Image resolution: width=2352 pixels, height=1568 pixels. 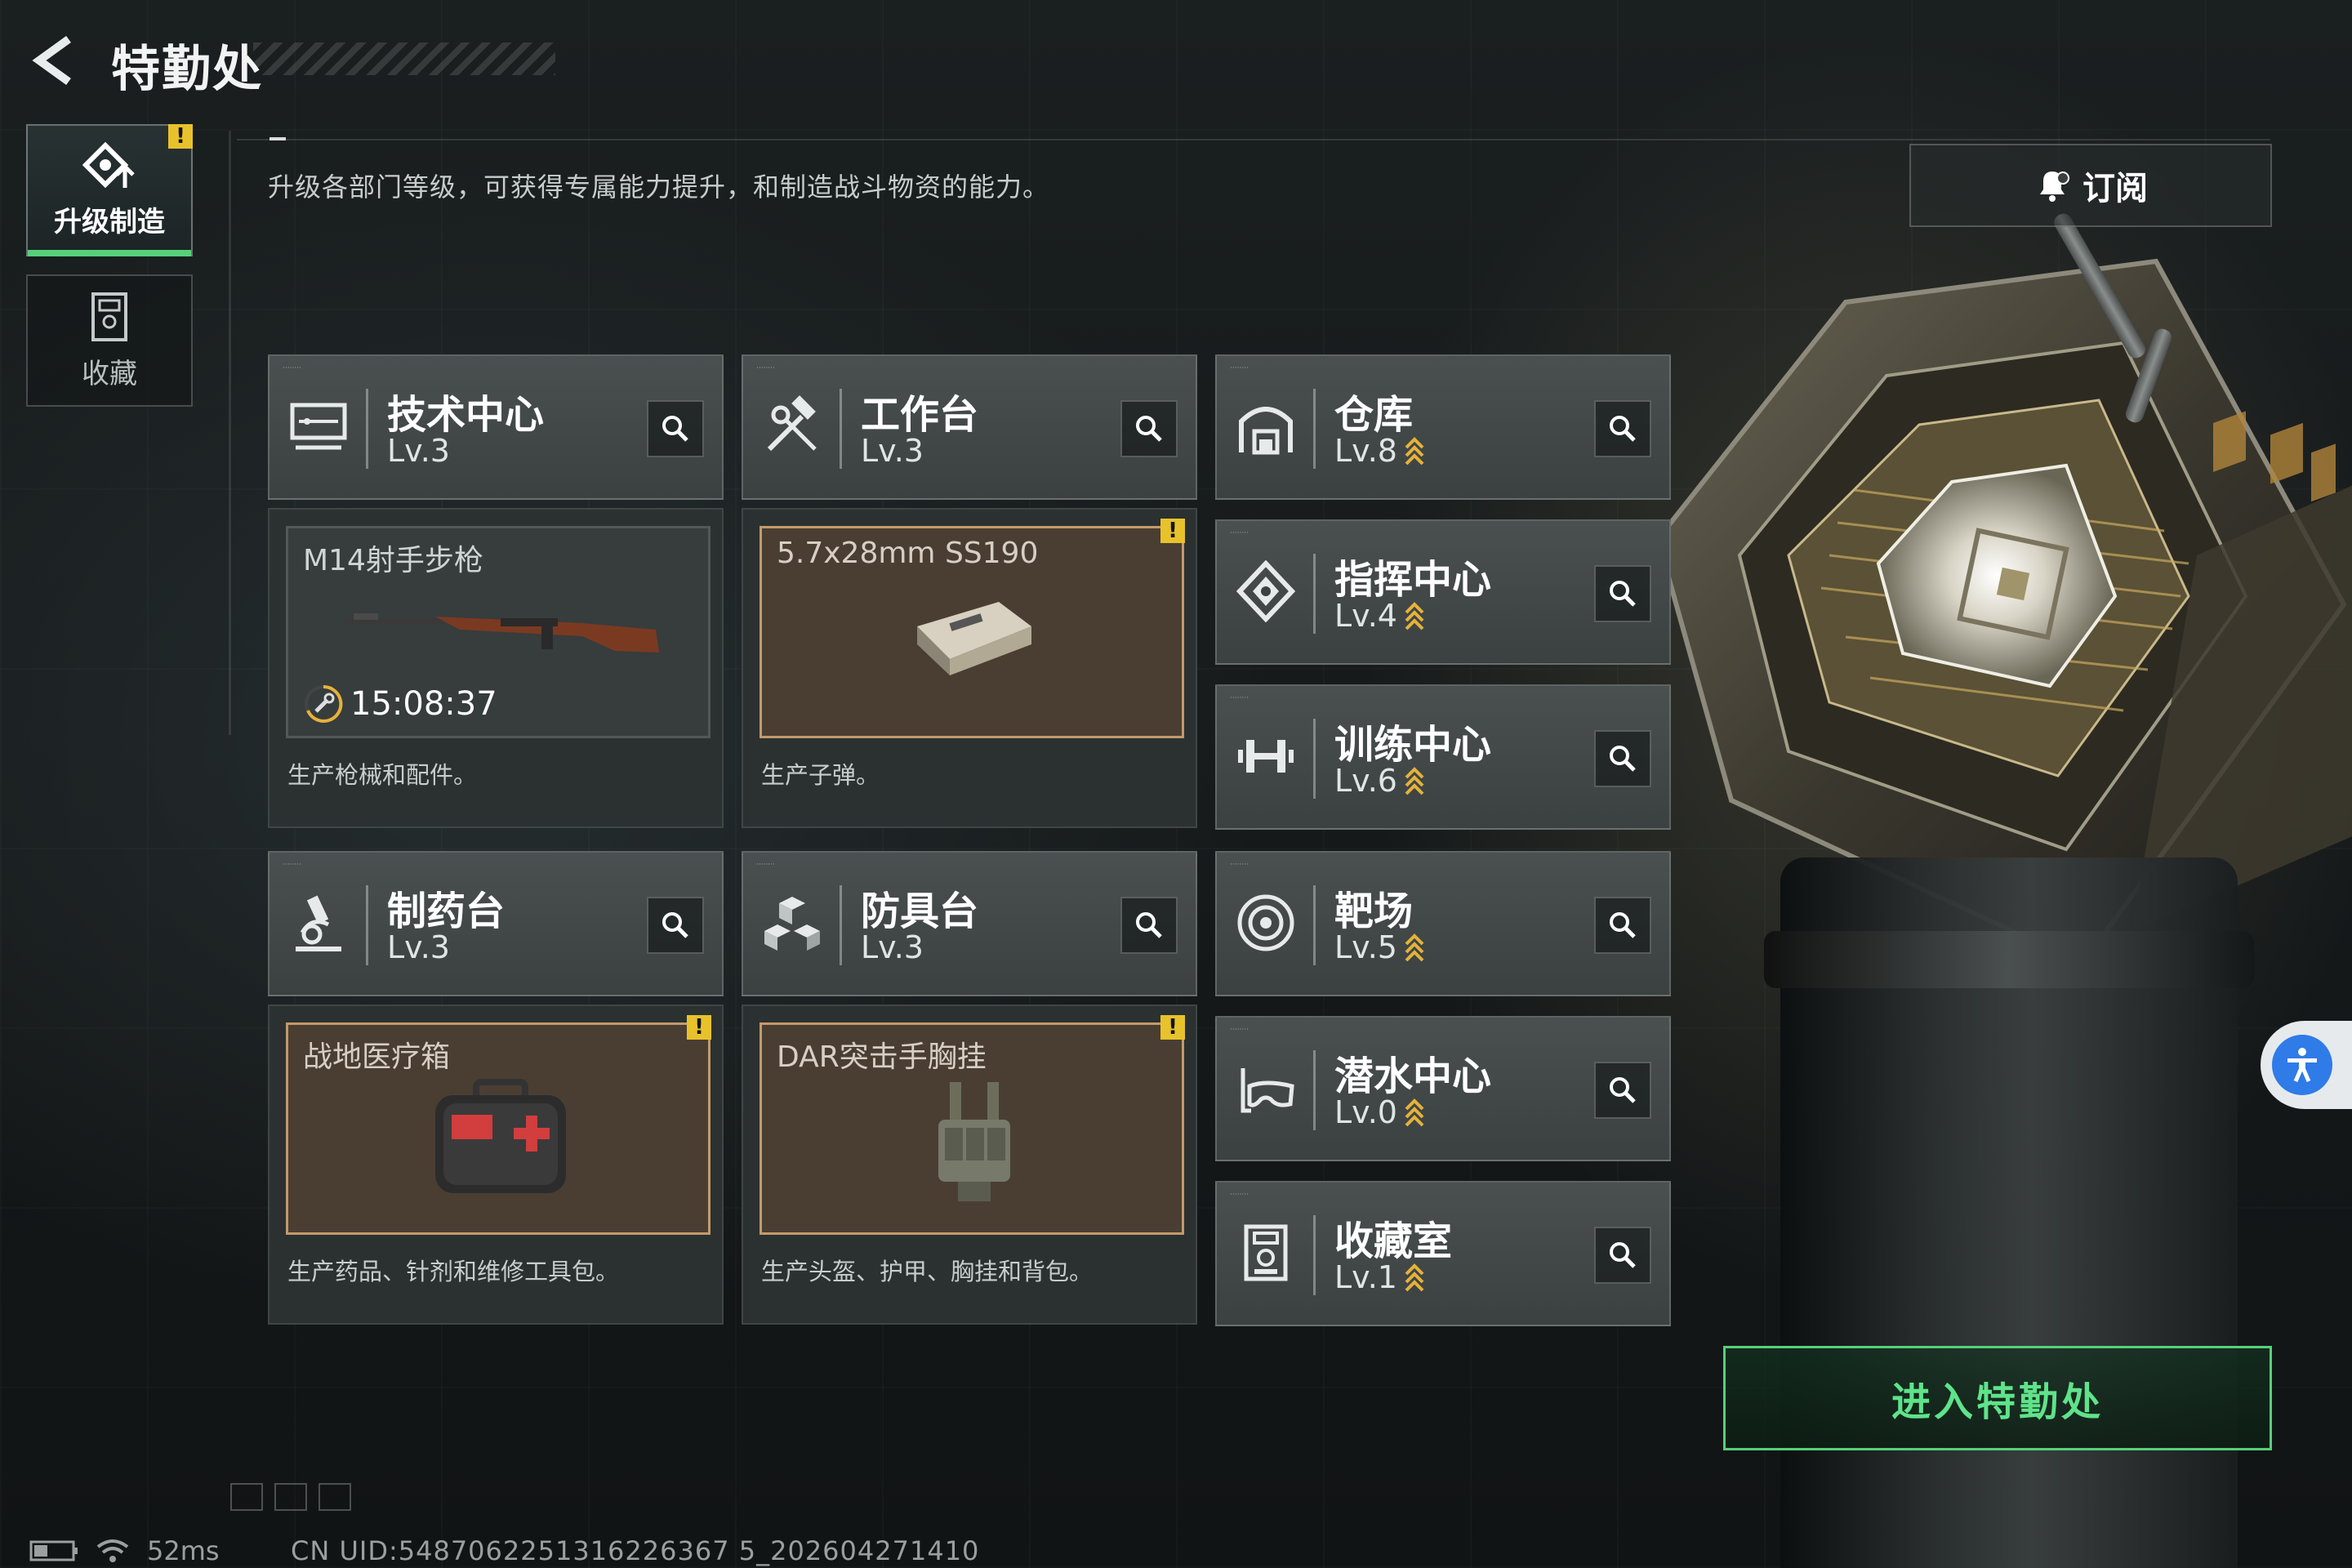 I want to click on facility-name: 潜水中心, so click(x=1413, y=1076).